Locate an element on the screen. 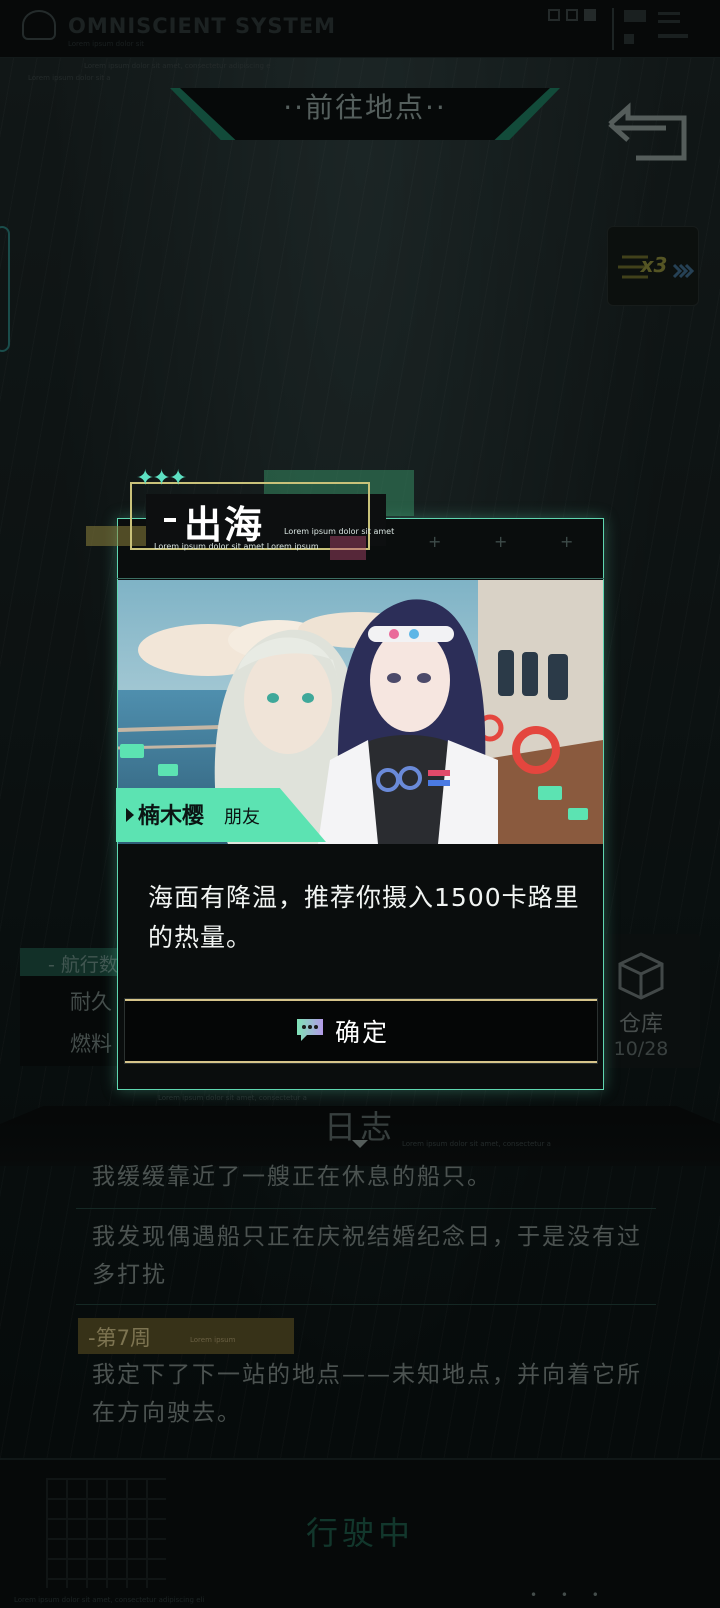 This screenshot has height=1608, width=720. stars-icon: ✦✦✦ is located at coordinates (161, 478).